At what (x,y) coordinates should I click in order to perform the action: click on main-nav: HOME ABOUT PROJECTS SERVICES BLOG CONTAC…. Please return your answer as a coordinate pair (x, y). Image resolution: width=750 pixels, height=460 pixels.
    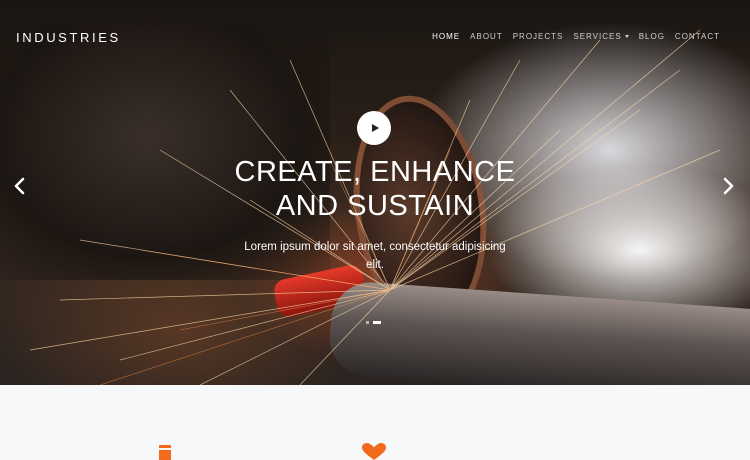
    Looking at the image, I should click on (576, 36).